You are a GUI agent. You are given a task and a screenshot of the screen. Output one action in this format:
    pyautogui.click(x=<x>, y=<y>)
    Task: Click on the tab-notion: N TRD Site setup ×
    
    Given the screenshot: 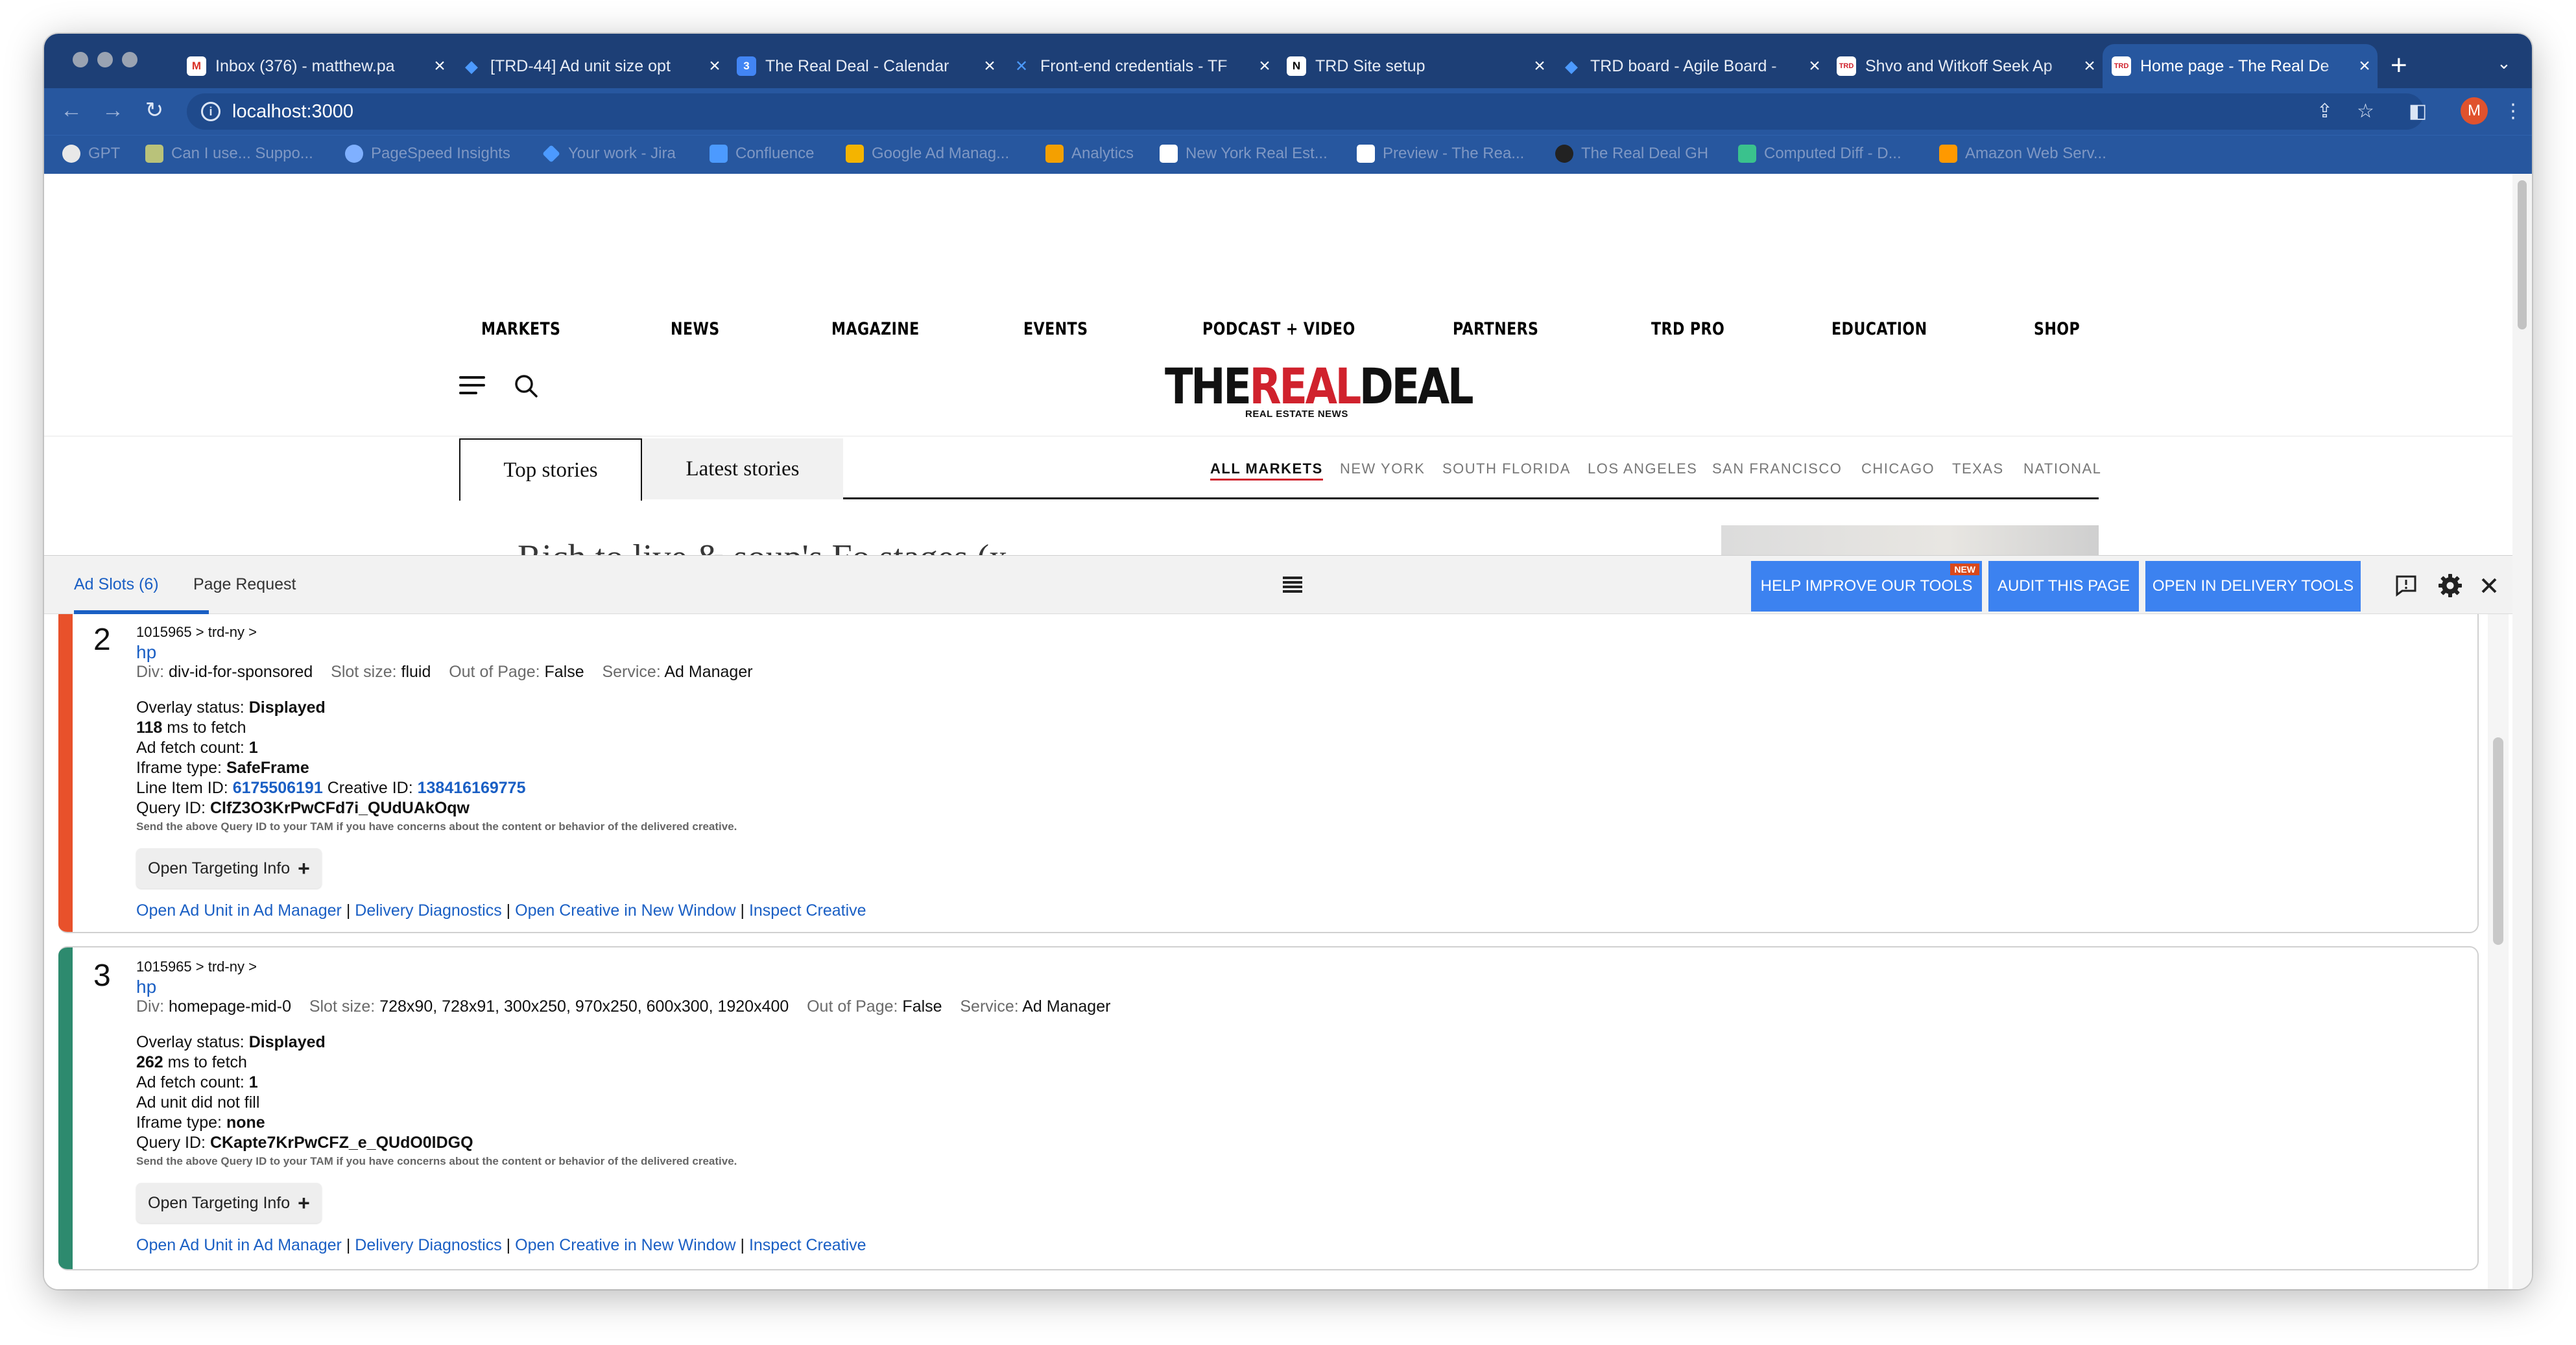 What is the action you would take?
    pyautogui.click(x=1415, y=66)
    